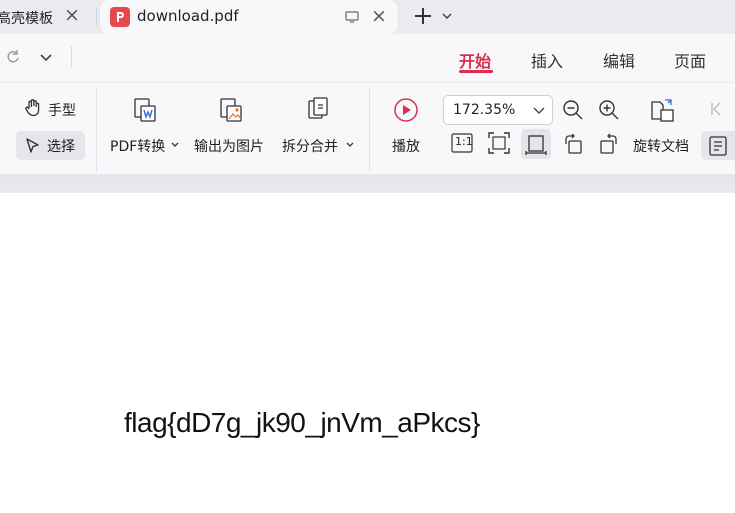  What do you see at coordinates (406, 110) in the screenshot?
I see `play-icon` at bounding box center [406, 110].